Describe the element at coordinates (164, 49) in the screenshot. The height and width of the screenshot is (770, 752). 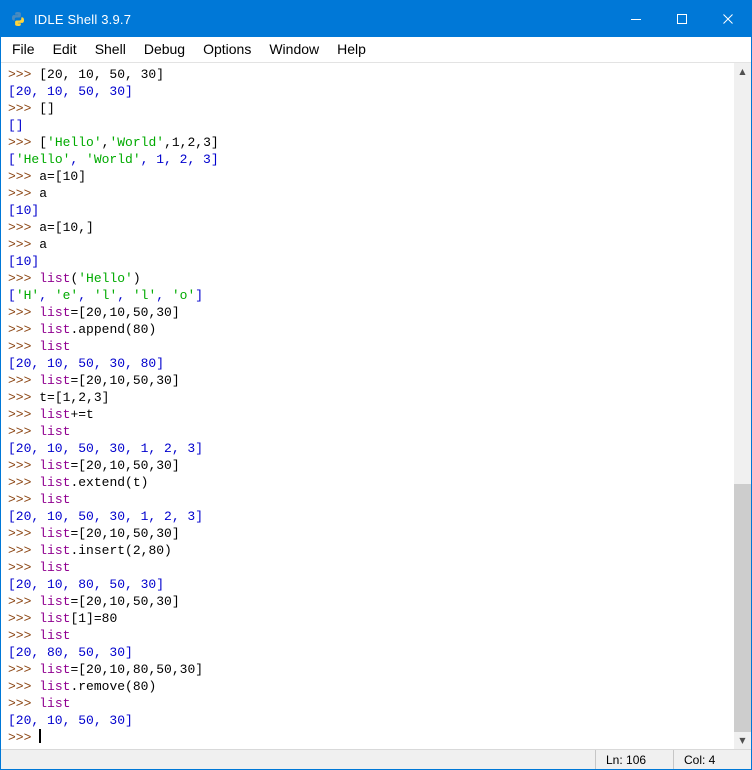
I see `menu-item-debug: Debug` at that location.